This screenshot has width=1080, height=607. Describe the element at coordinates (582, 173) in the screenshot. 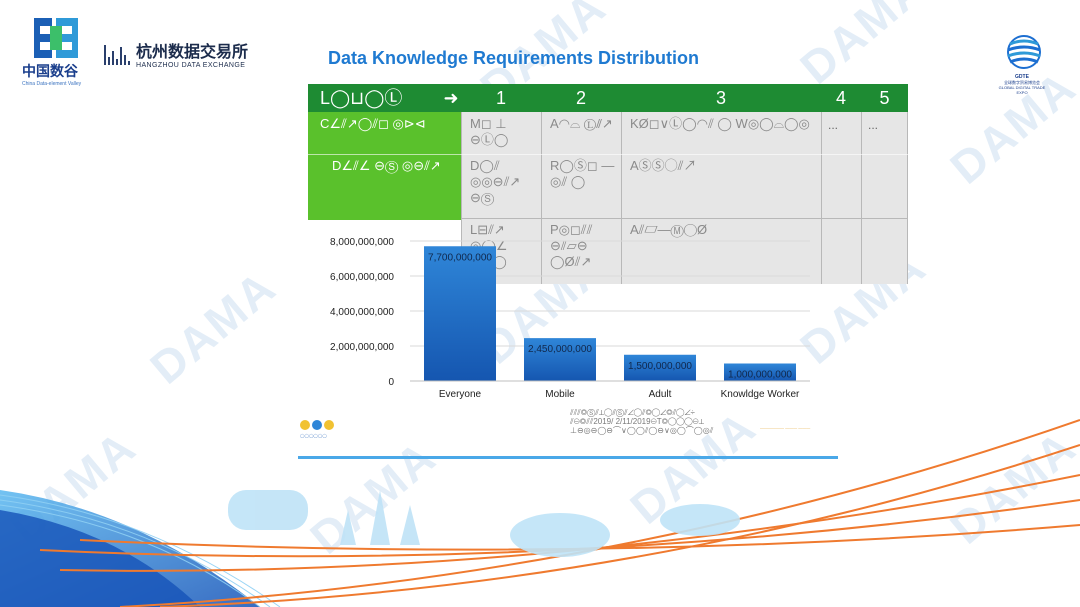

I see `table-cell: R◯Ⓢ◻ —◎⫽ ◯` at that location.